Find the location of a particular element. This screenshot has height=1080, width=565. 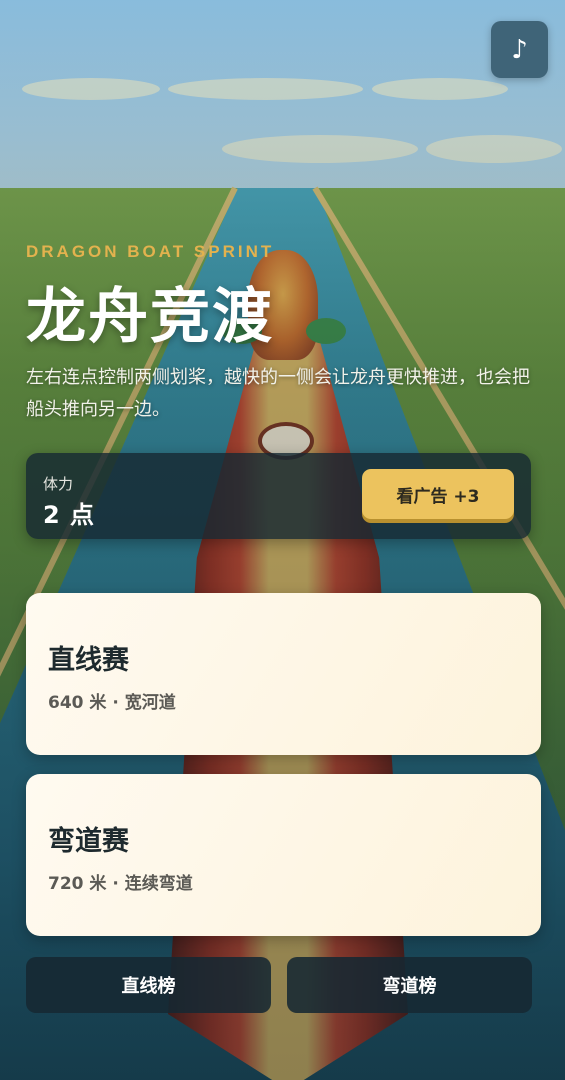

race-card-straight: 直线赛 640 米 · 宽河道 is located at coordinates (283, 674).